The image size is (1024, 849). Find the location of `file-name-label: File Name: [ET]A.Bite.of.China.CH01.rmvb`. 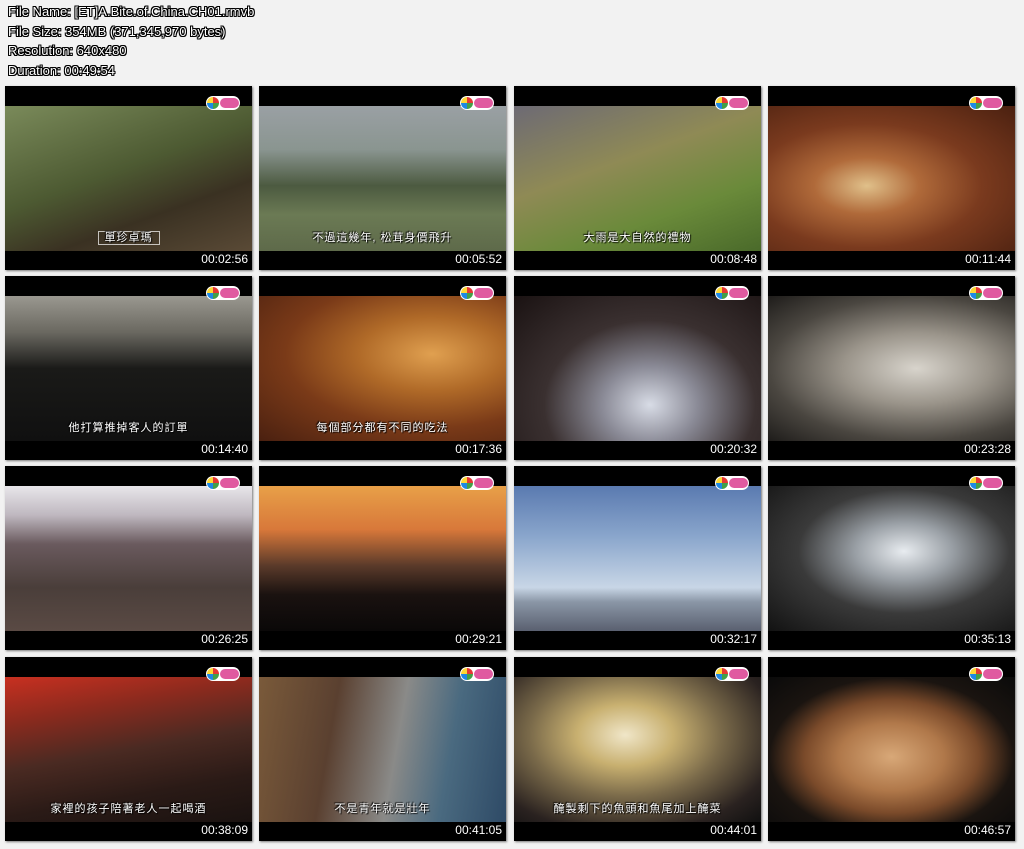

file-name-label: File Name: [ET]A.Bite.of.China.CH01.rmvb is located at coordinates (131, 11).